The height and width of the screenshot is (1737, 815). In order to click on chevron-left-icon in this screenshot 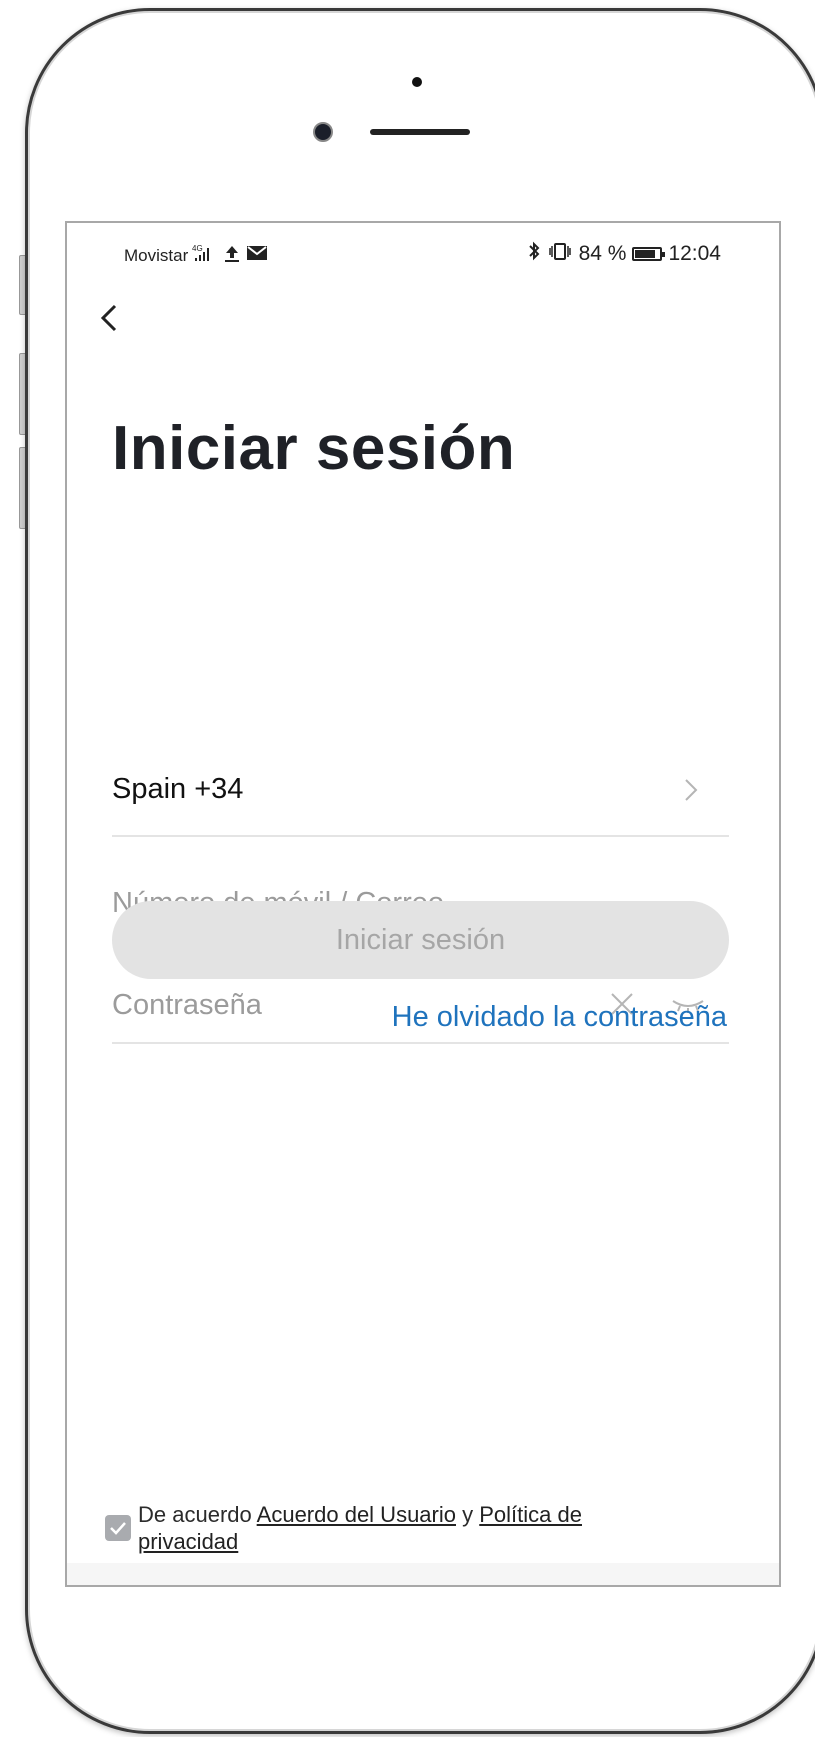, I will do `click(108, 318)`.